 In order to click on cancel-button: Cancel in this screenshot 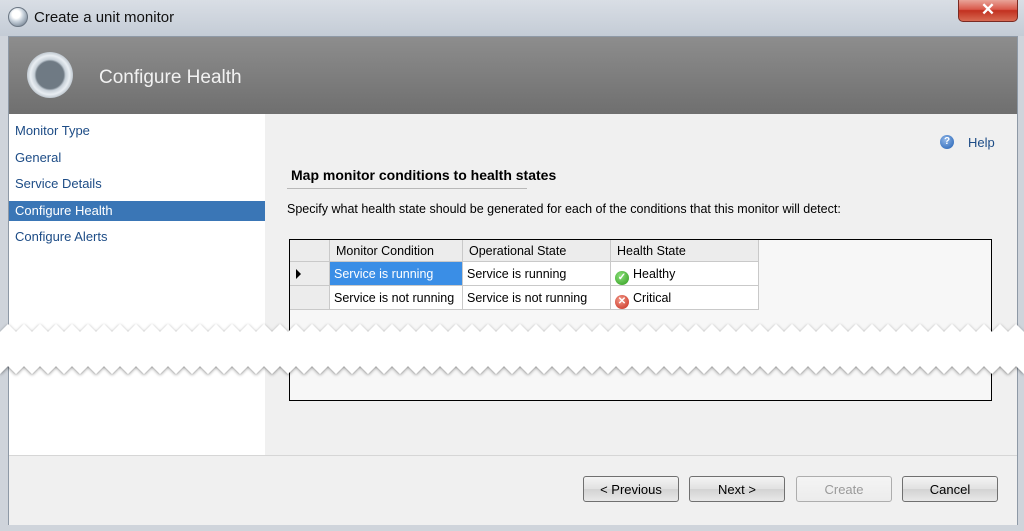, I will do `click(950, 489)`.